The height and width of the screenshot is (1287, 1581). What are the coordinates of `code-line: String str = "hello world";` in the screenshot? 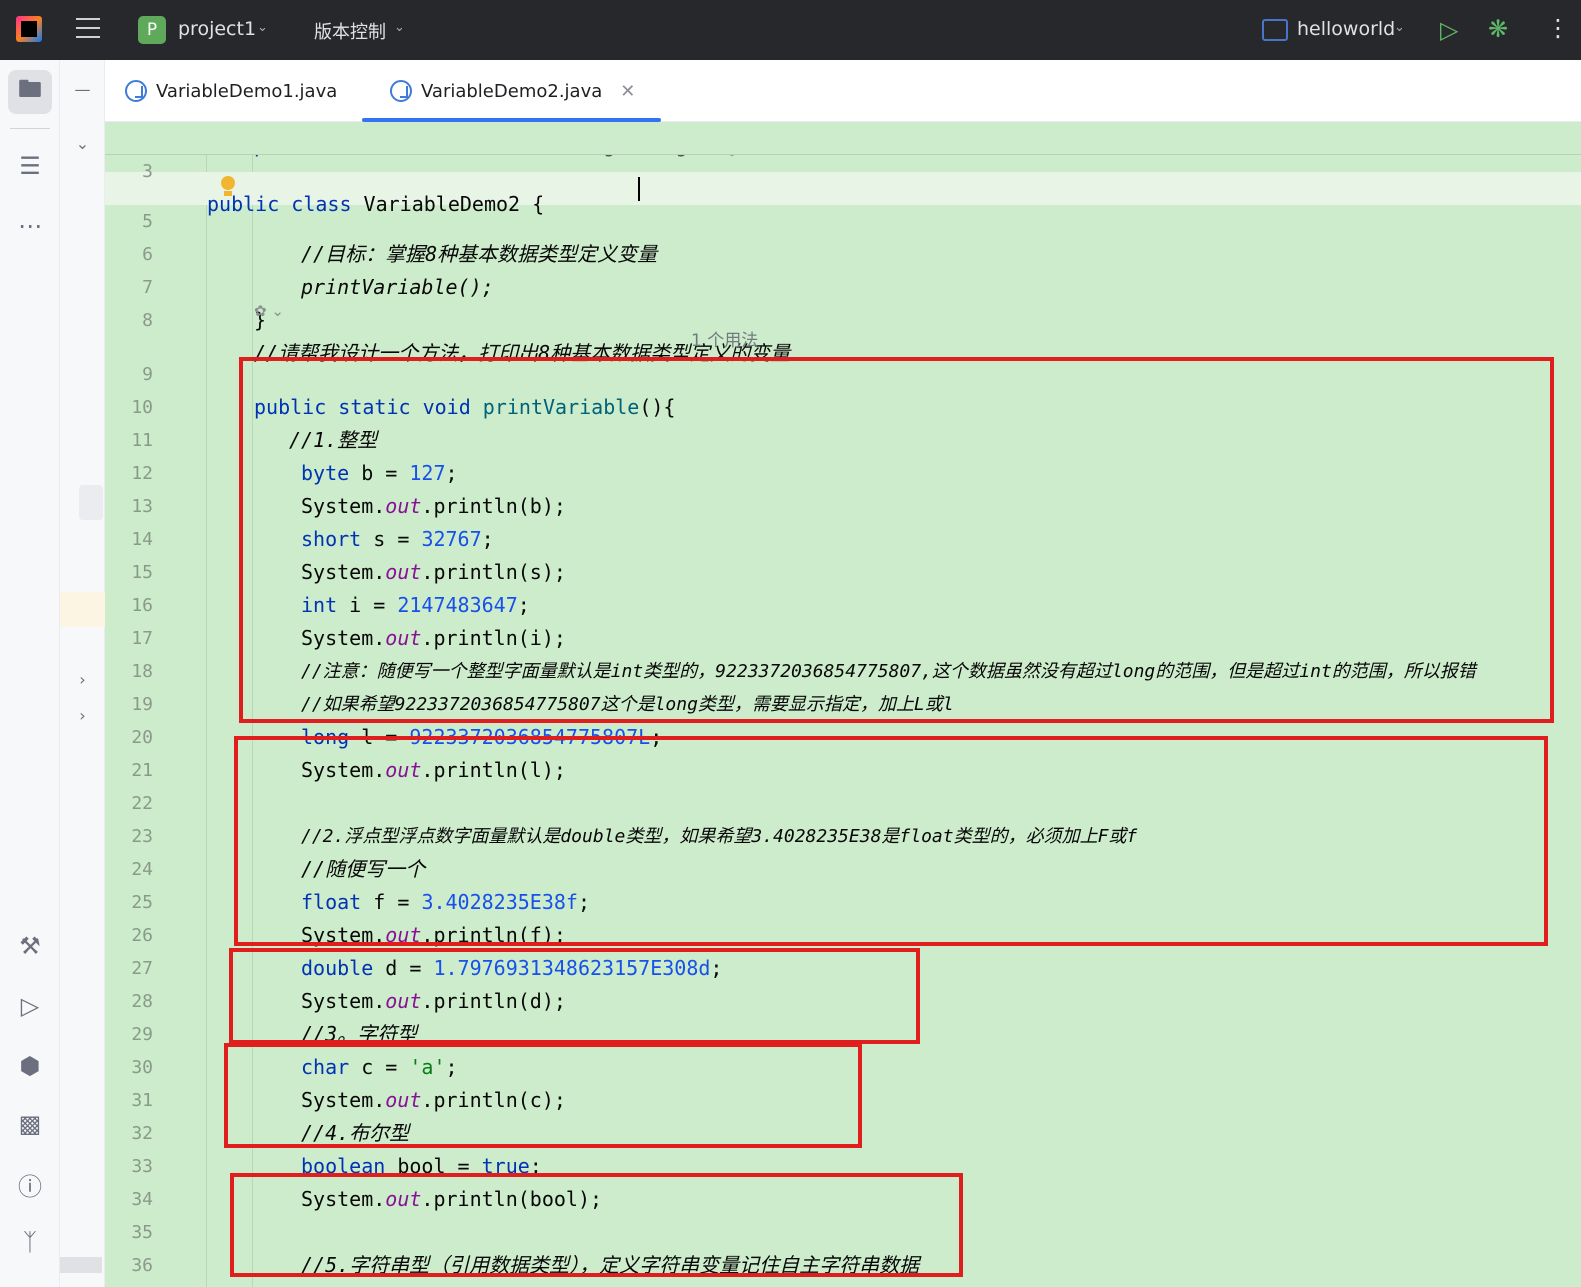 It's located at (463, 1284).